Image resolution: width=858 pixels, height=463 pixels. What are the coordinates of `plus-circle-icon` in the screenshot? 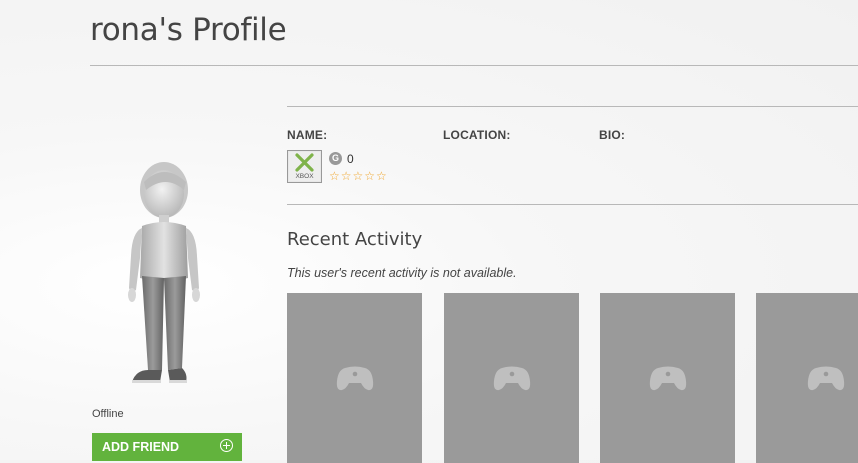 It's located at (226, 445).